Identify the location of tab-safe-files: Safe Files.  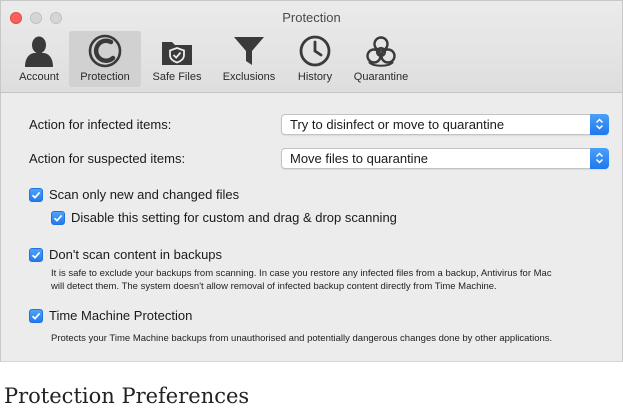
(177, 59).